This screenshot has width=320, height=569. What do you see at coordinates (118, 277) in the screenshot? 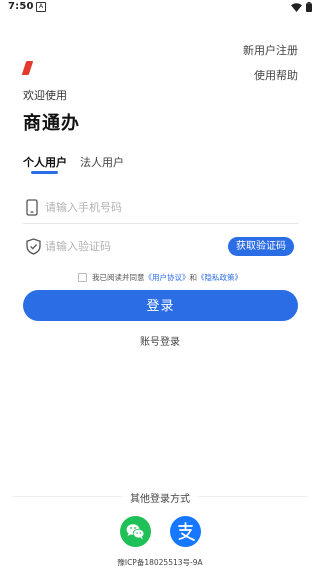
I see `agreement-prefix: 我已阅读并同意` at bounding box center [118, 277].